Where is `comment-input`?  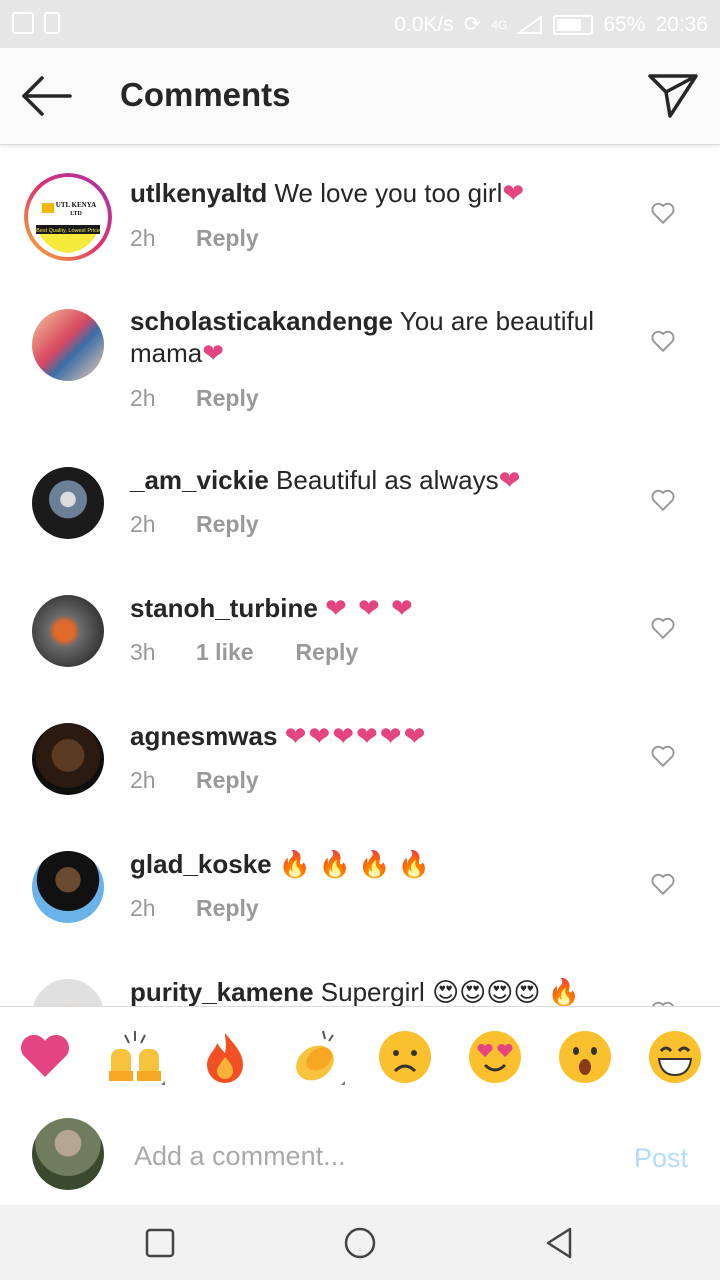 comment-input is located at coordinates (364, 1156).